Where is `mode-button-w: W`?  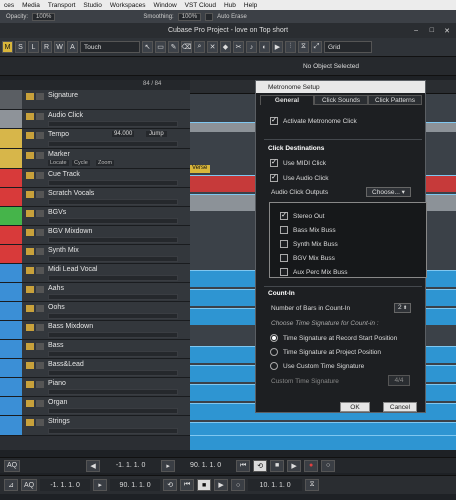
mode-button-w: W is located at coordinates (59, 47).